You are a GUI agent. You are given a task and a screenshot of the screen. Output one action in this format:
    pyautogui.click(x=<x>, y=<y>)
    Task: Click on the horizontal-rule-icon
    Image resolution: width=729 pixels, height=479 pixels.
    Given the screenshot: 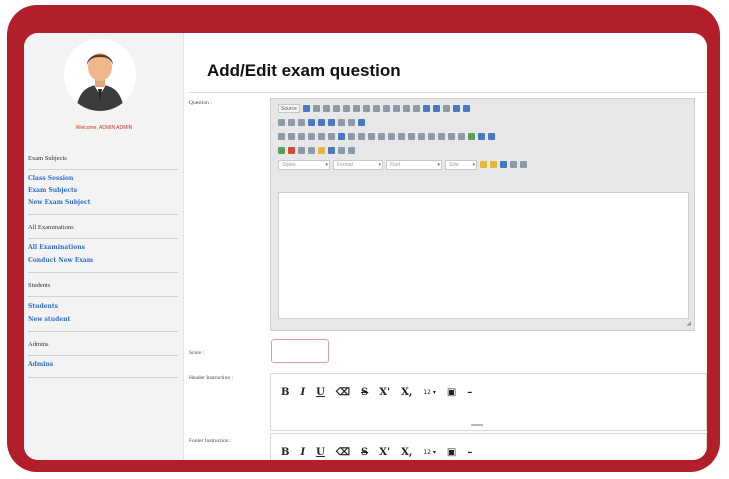 What is the action you would take?
    pyautogui.click(x=311, y=150)
    